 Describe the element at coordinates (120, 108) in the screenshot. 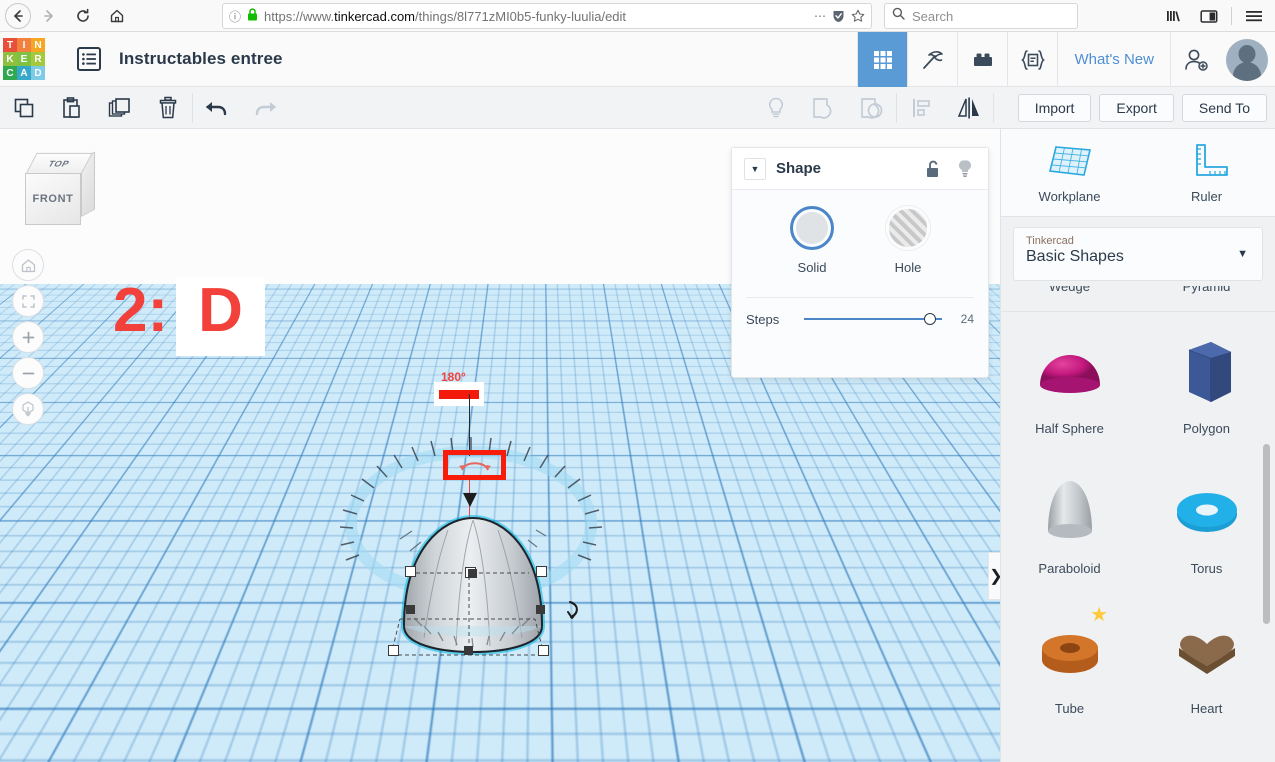

I see `duplicate-icon` at that location.